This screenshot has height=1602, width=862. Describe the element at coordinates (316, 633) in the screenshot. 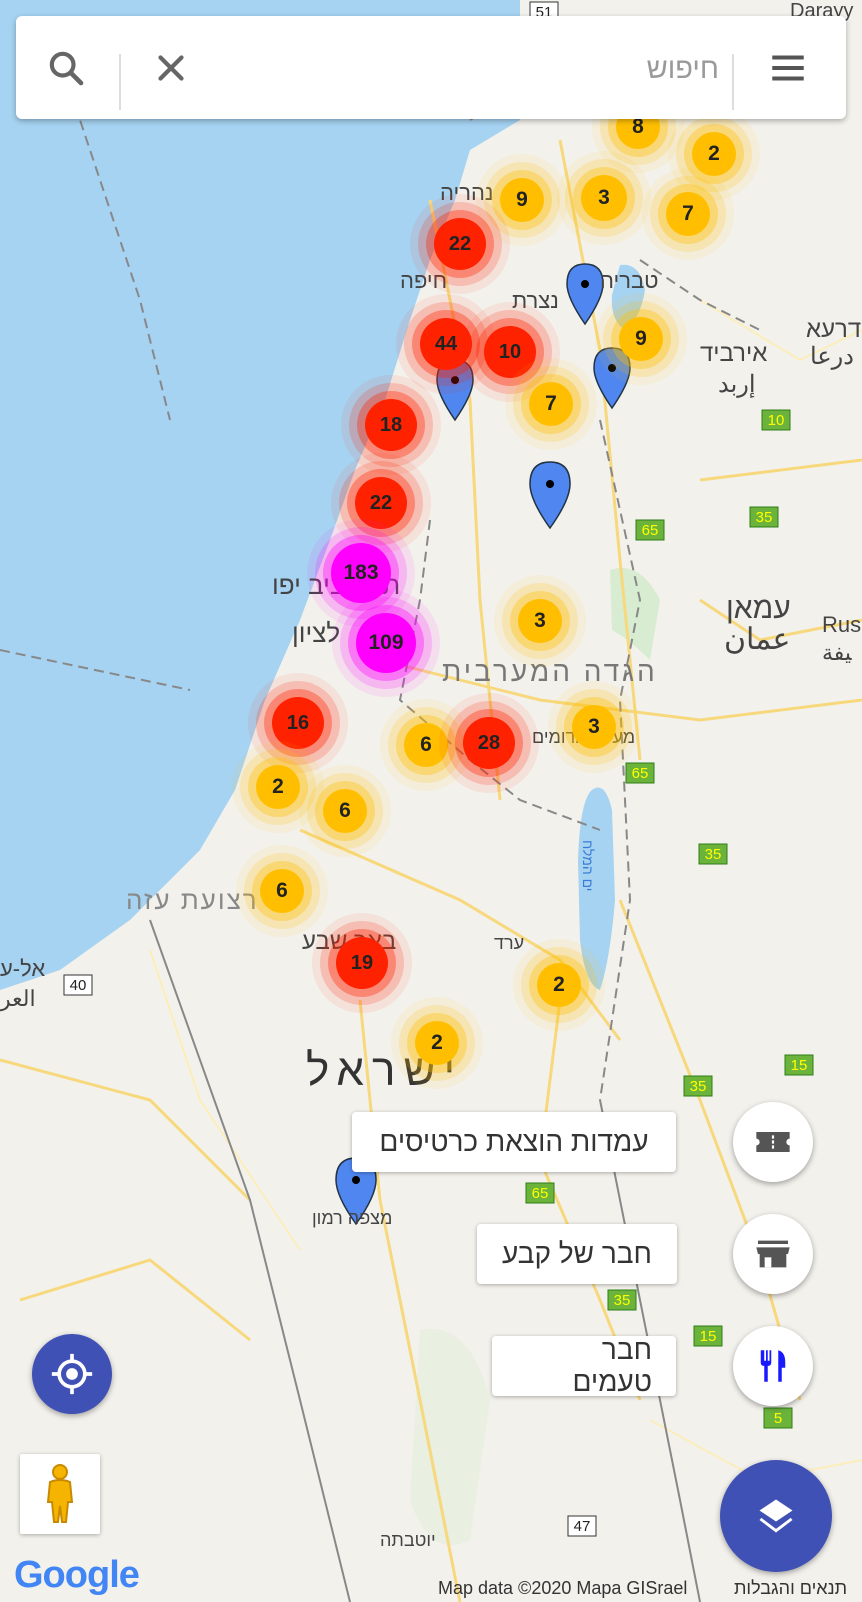

I see `place-label-rishon: לציון` at that location.